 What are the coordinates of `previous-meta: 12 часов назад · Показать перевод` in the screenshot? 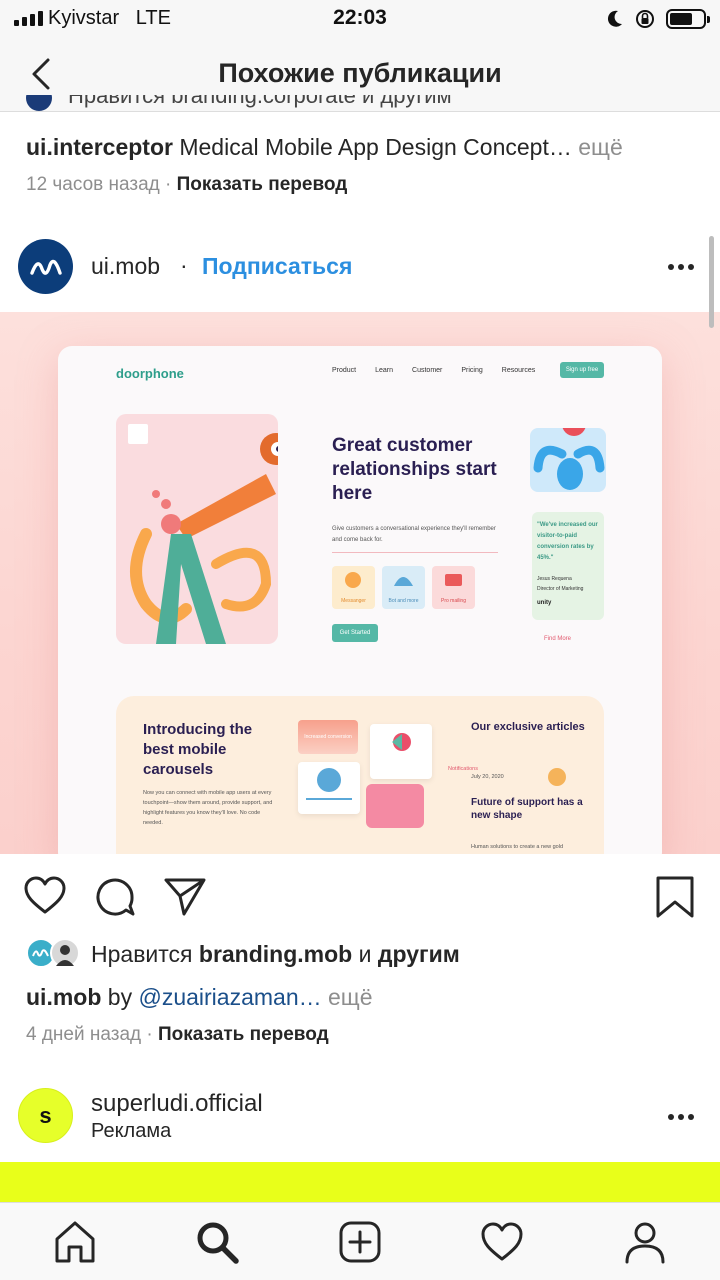 It's located at (186, 185).